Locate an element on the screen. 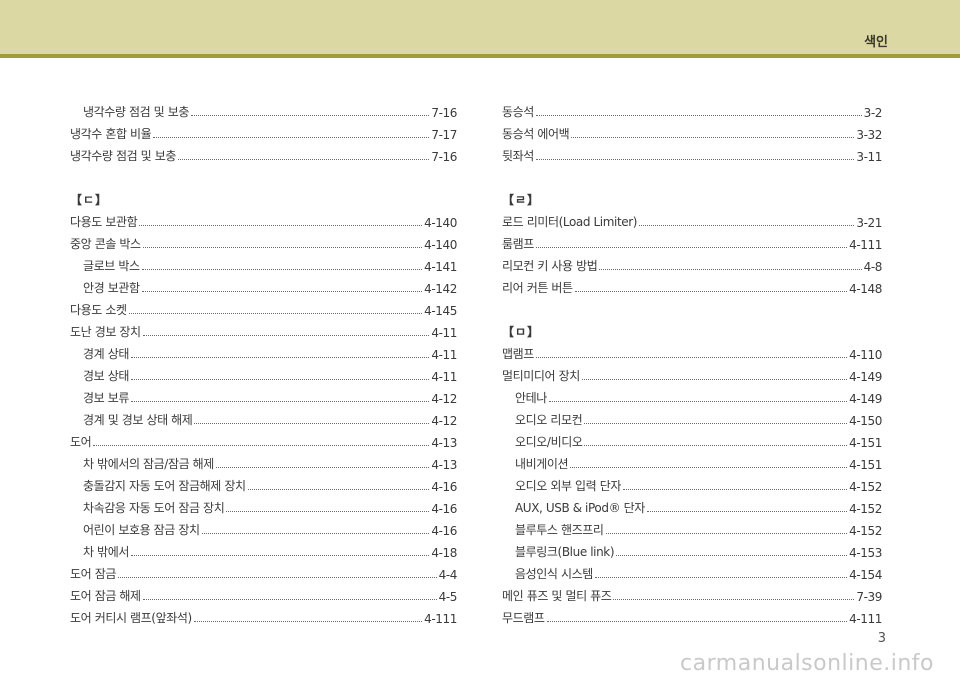 The width and height of the screenshot is (960, 685). index-entry: 오디오 리모컨 4-150 is located at coordinates (692, 417).